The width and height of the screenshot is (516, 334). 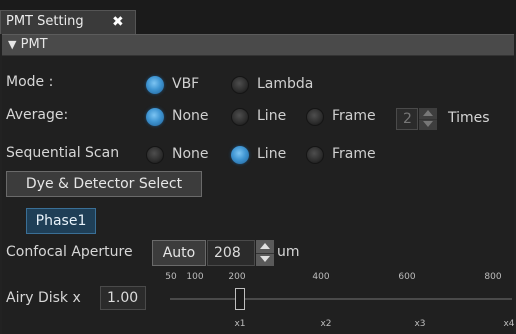 What do you see at coordinates (469, 118) in the screenshot?
I see `times-label: Times` at bounding box center [469, 118].